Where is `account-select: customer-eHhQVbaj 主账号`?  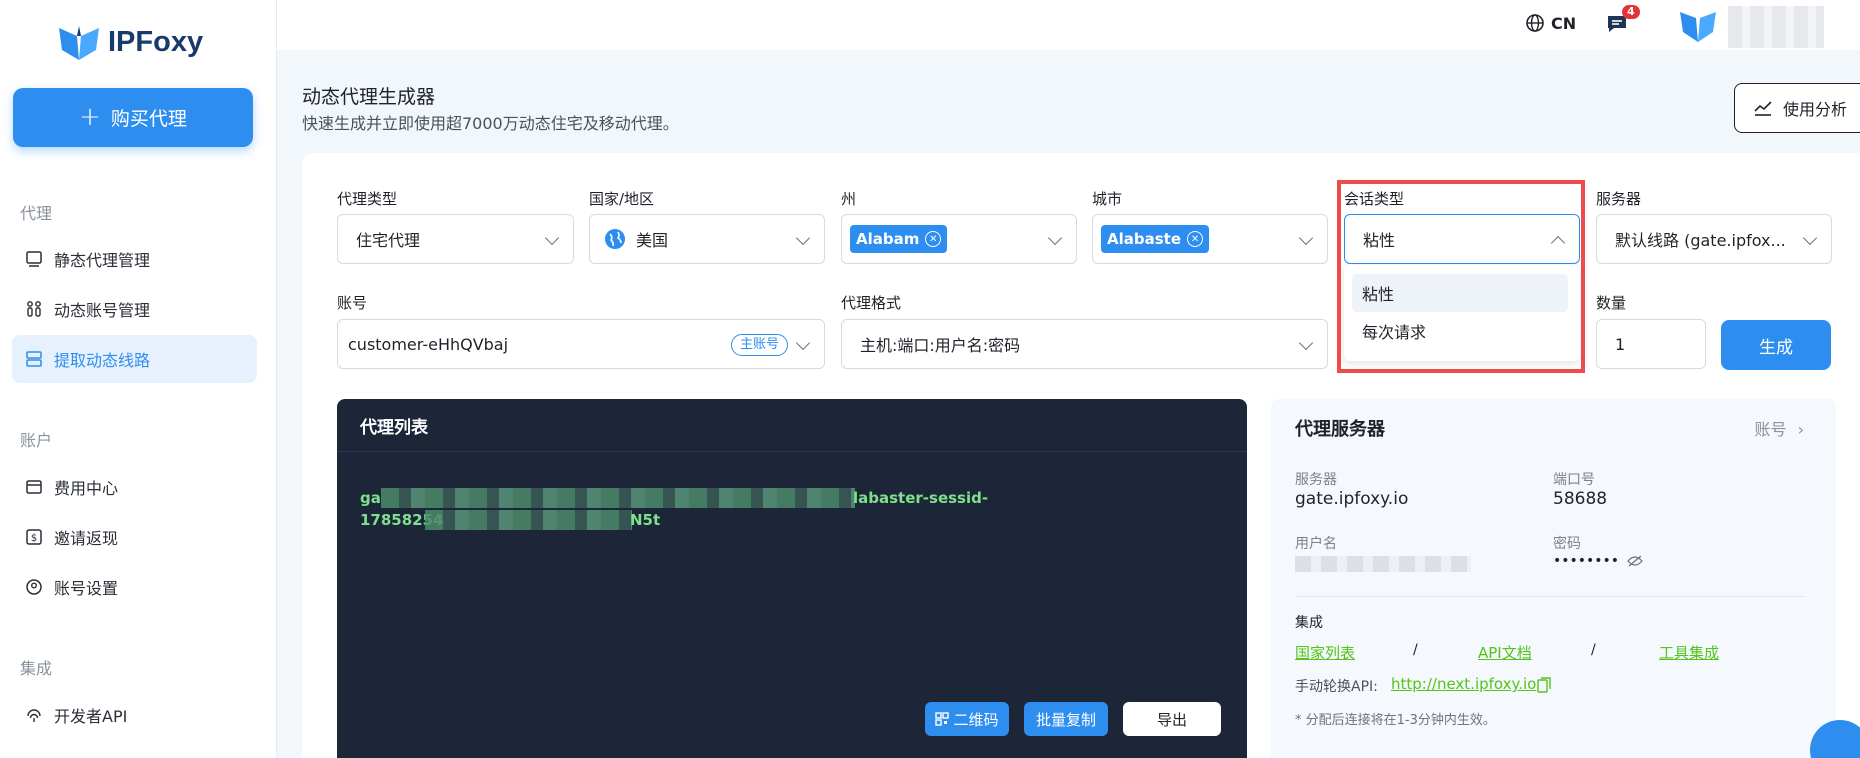 account-select: customer-eHhQVbaj 主账号 is located at coordinates (581, 344).